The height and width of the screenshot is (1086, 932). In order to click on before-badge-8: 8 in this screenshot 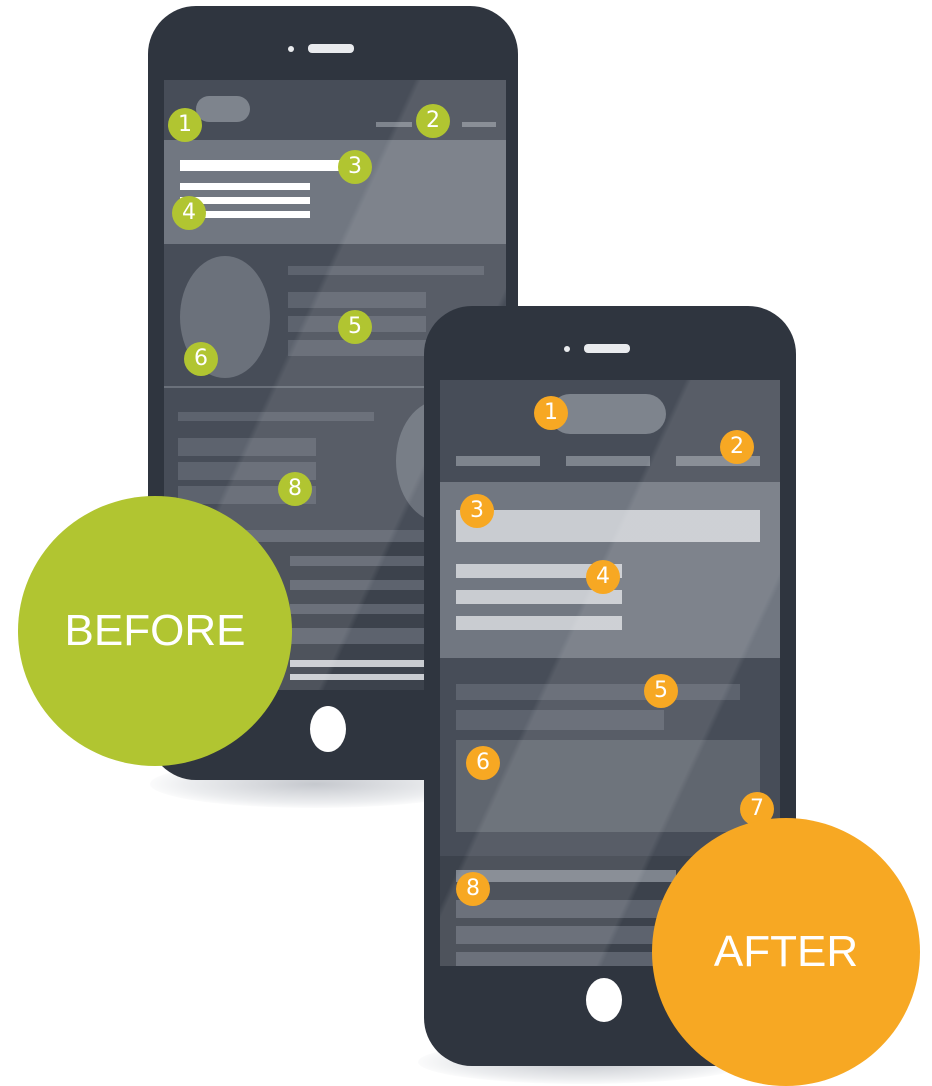, I will do `click(295, 489)`.